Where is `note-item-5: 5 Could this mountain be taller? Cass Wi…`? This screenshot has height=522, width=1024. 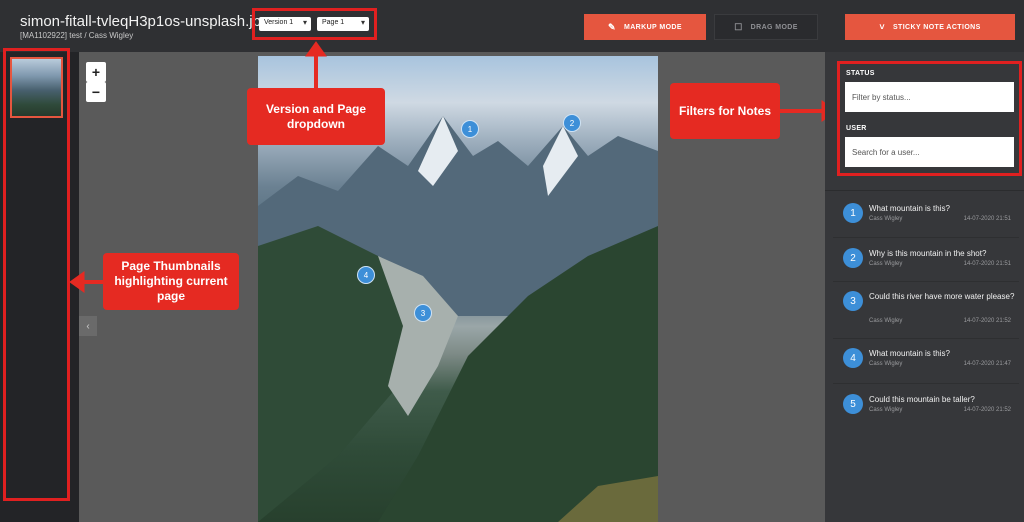
note-item-5: 5 Could this mountain be taller? Cass Wi… is located at coordinates (926, 414).